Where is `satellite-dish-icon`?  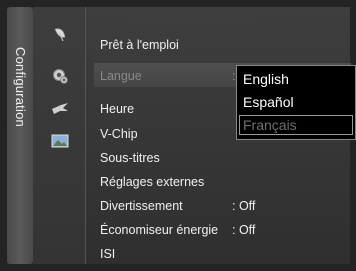
satellite-dish-icon is located at coordinates (60, 33).